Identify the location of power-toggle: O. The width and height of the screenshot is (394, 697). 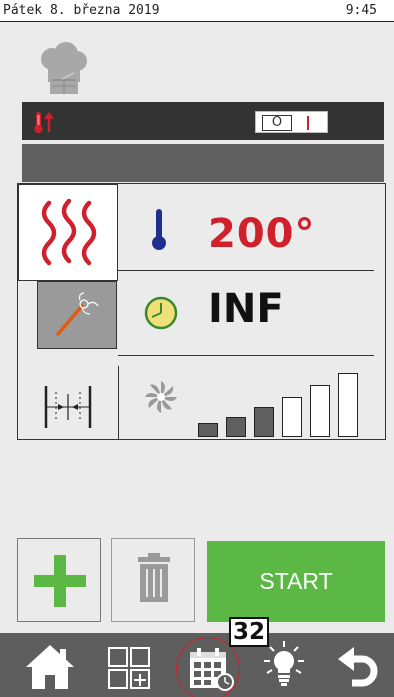
(291, 122).